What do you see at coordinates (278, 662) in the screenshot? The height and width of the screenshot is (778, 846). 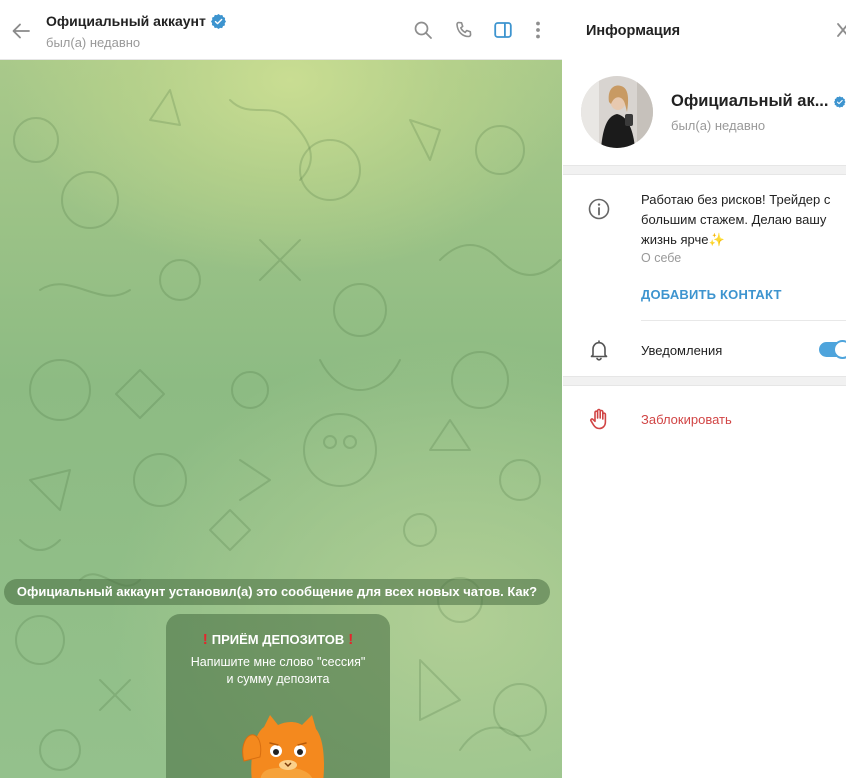 I see `intro-line-1: Напишите мне слово "сессия"` at bounding box center [278, 662].